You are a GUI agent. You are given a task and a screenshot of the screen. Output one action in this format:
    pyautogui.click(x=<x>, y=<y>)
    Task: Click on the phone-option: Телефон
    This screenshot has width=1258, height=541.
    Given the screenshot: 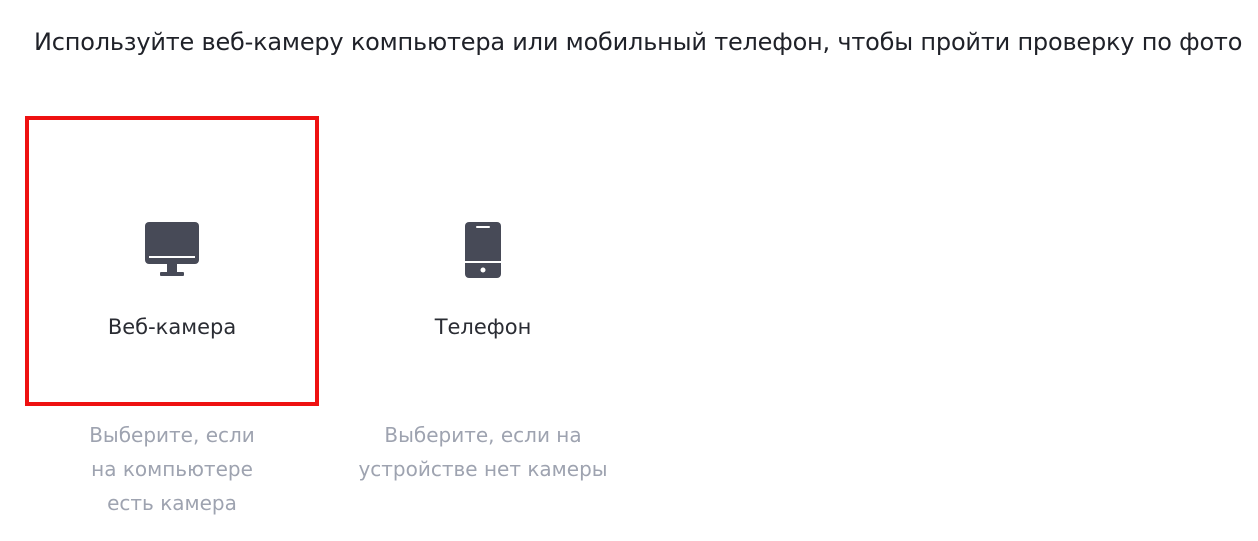 What is the action you would take?
    pyautogui.click(x=483, y=261)
    